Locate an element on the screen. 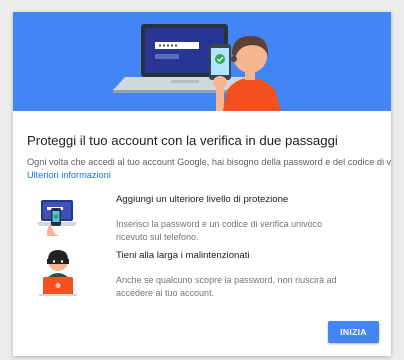  start-button: INIZIA is located at coordinates (353, 332).